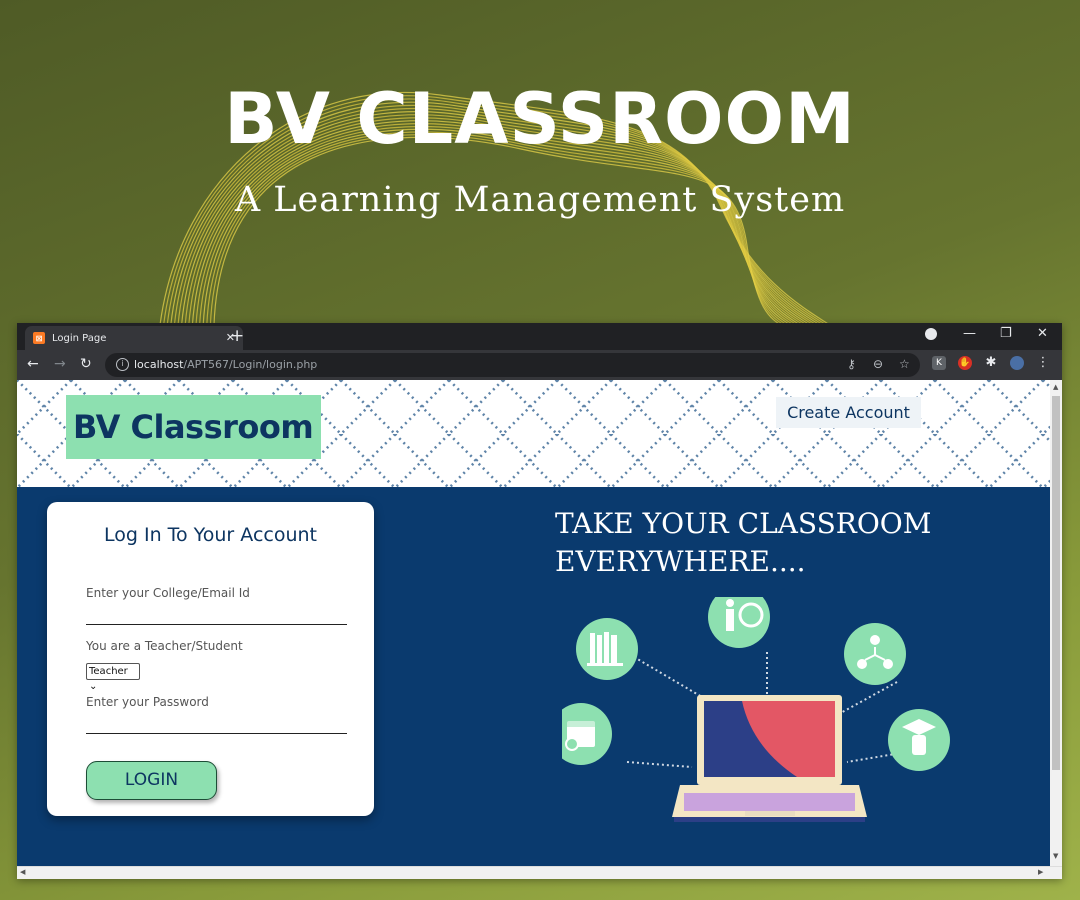 The image size is (1080, 900). Describe the element at coordinates (851, 364) in the screenshot. I see `key-icon: ⚷` at that location.